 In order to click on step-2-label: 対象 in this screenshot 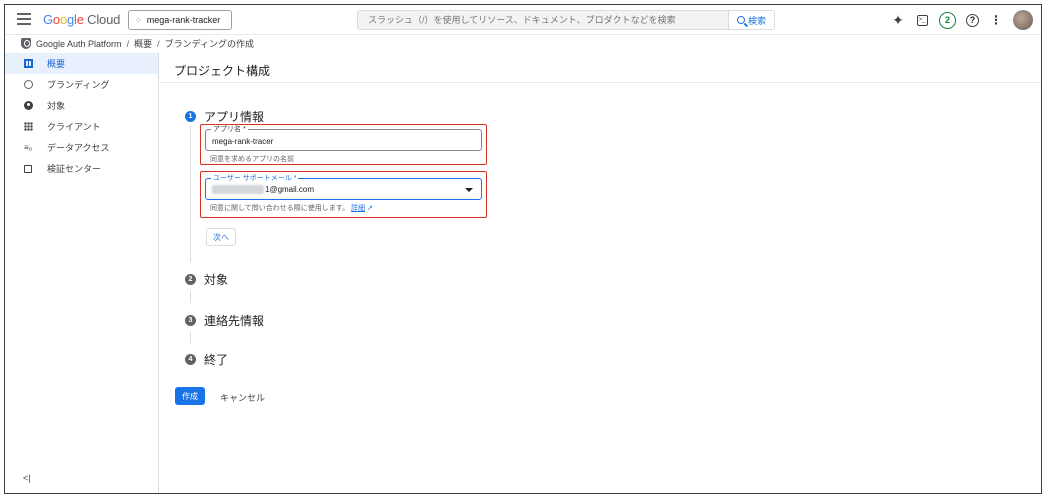, I will do `click(216, 279)`.